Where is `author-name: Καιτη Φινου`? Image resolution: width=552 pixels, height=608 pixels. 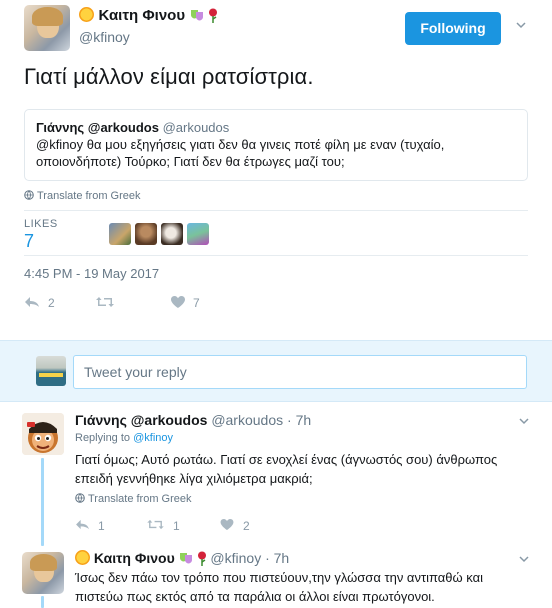 author-name: Καιτη Φινου is located at coordinates (141, 15).